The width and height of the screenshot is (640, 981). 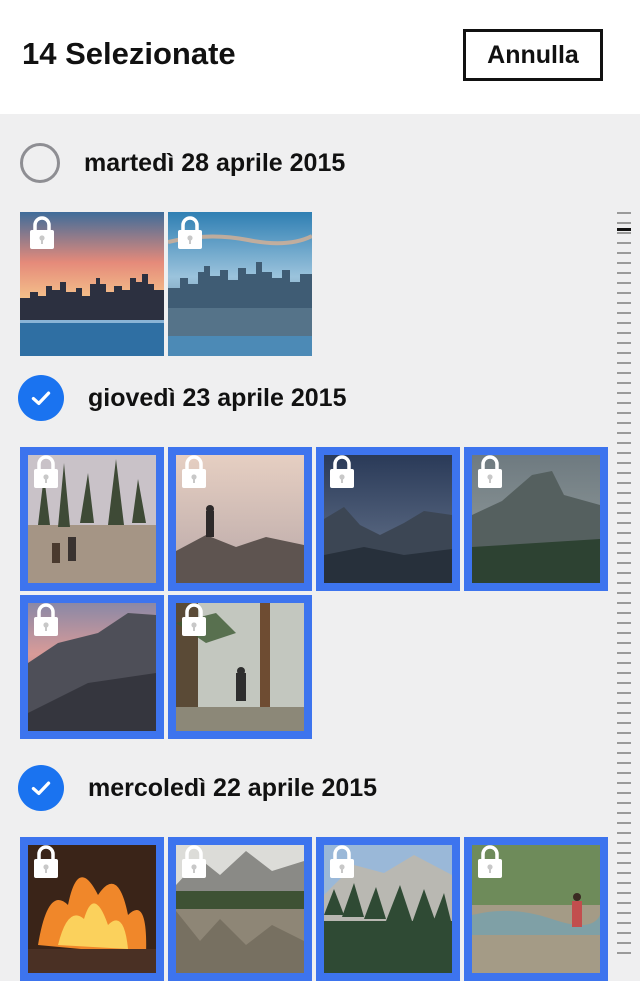 What do you see at coordinates (217, 397) in the screenshot?
I see `section-date: giovedì 23 aprile 2015` at bounding box center [217, 397].